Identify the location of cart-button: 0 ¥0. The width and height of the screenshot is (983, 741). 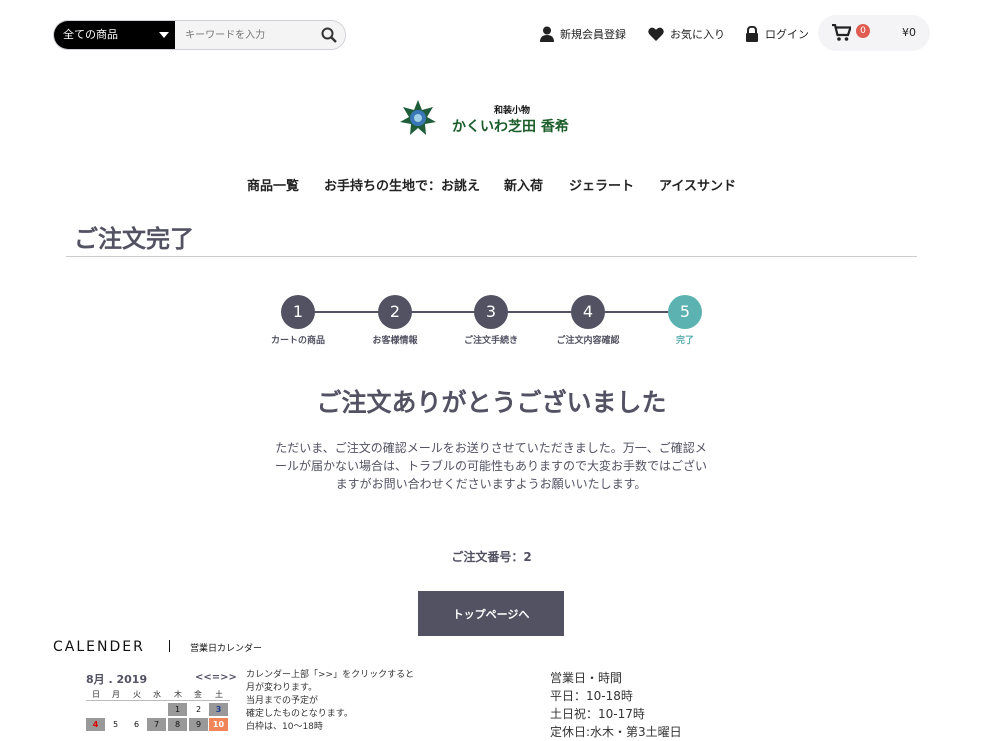
(874, 33).